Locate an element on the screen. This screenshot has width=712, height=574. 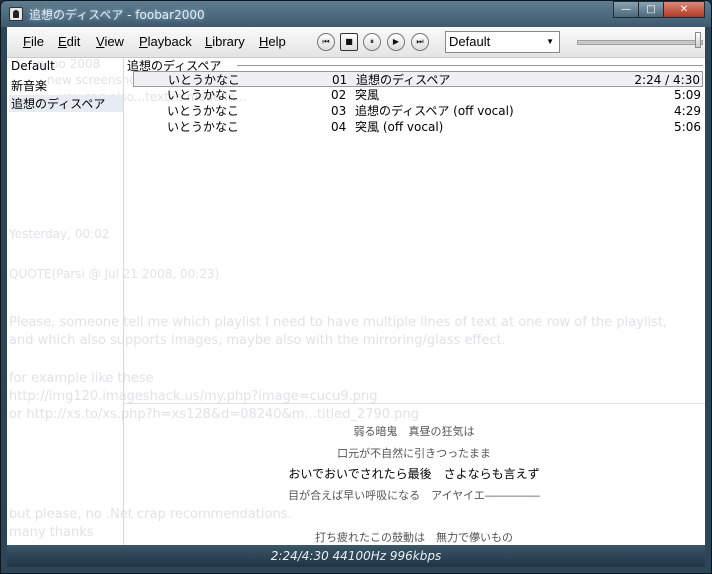
previous-button: ⏮ is located at coordinates (326, 42).